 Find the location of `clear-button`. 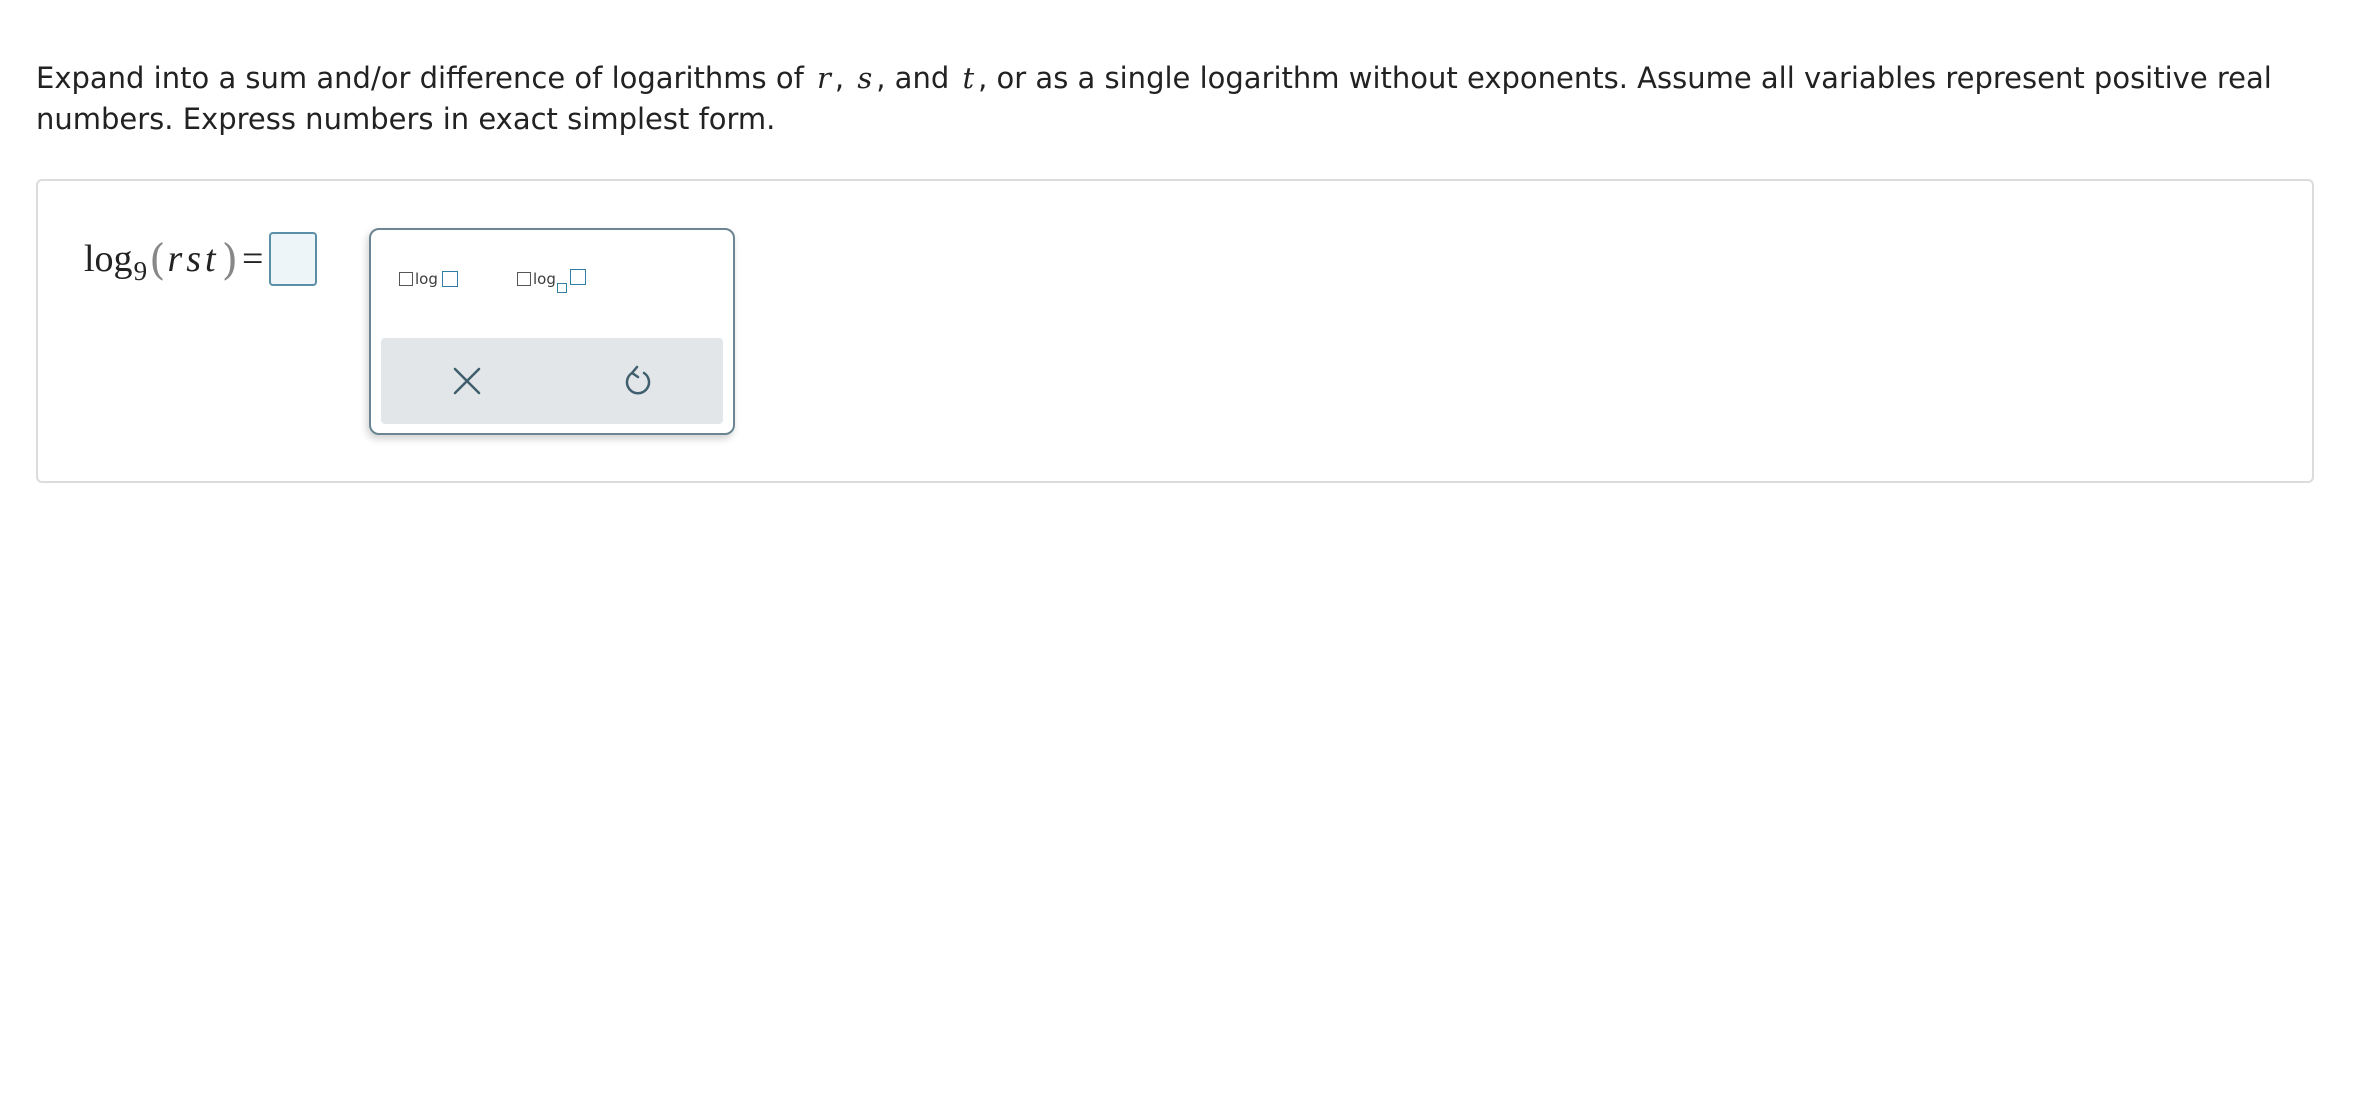

clear-button is located at coordinates (466, 381).